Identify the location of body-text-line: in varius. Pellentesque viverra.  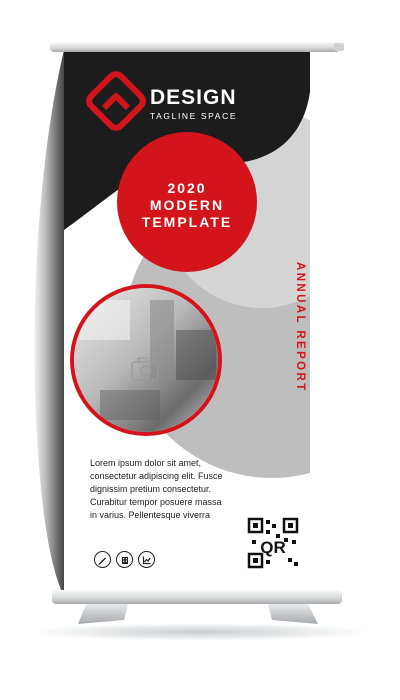
(150, 515).